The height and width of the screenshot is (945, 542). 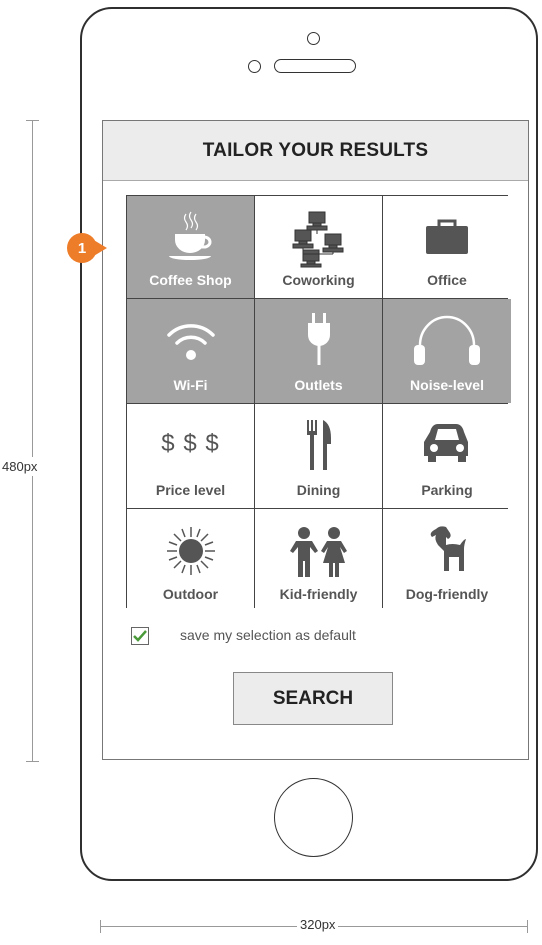 I want to click on option-noise-level: Noise-level, so click(x=447, y=351).